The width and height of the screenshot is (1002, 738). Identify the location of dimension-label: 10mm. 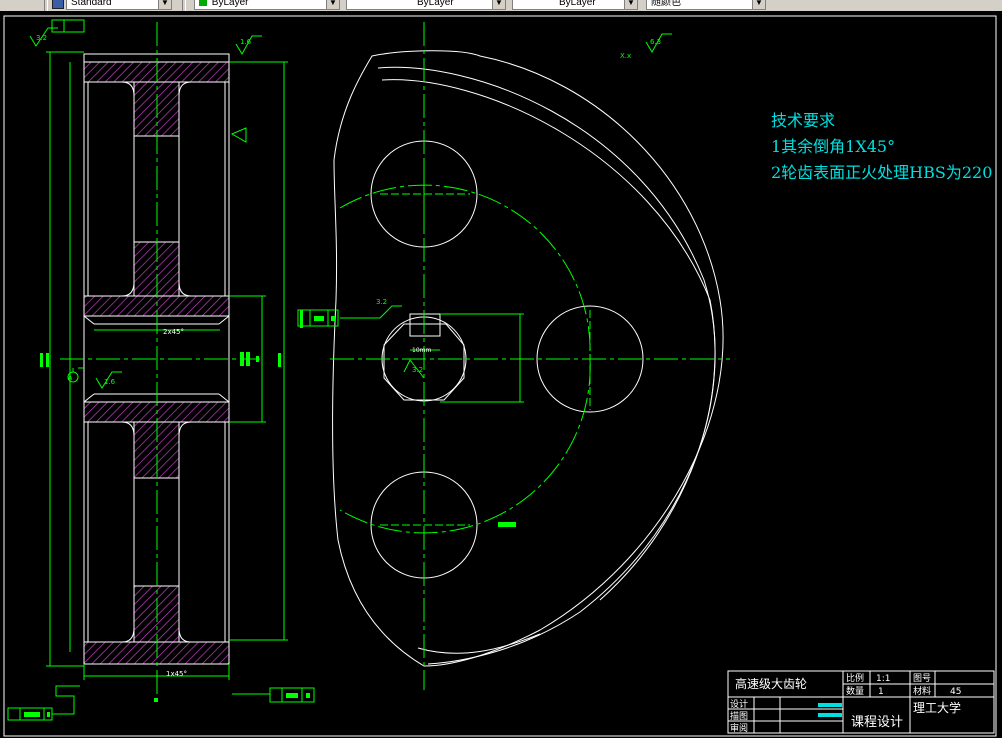
(421, 350).